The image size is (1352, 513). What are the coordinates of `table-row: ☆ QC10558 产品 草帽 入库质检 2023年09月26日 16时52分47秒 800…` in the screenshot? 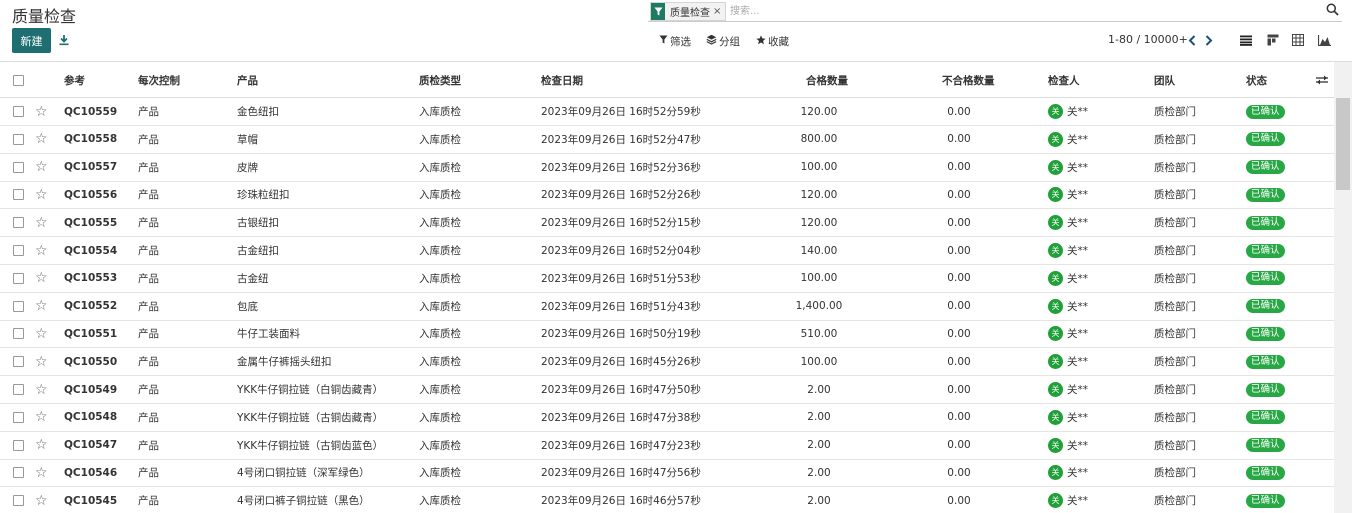 It's located at (667, 140).